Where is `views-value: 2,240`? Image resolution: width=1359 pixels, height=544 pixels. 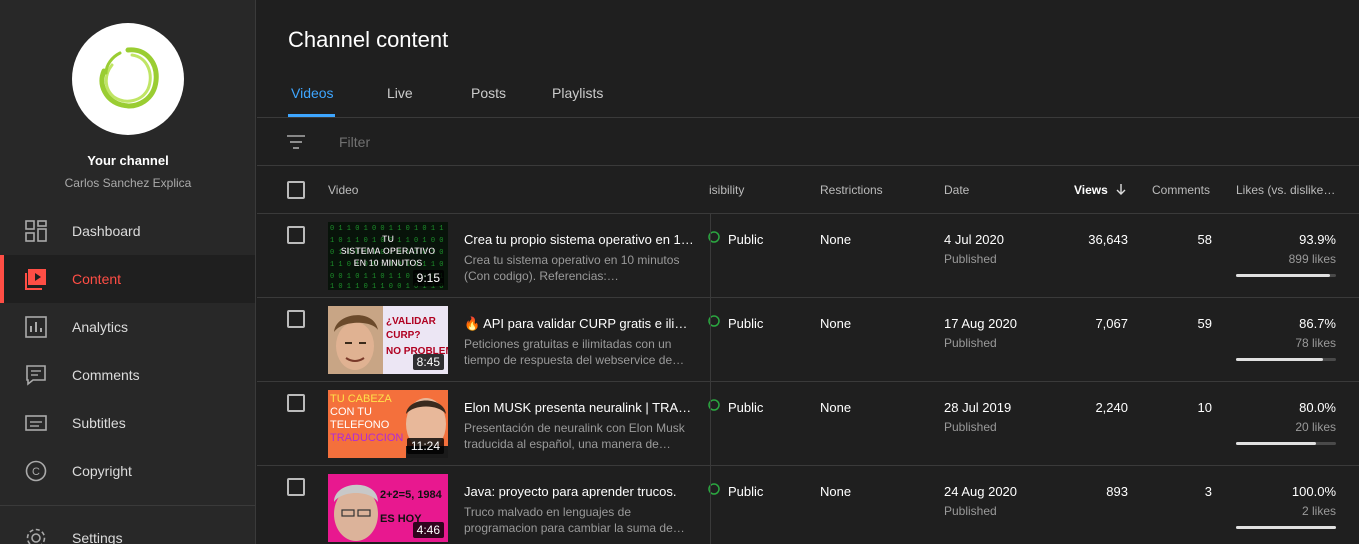
views-value: 2,240 is located at coordinates (1111, 407).